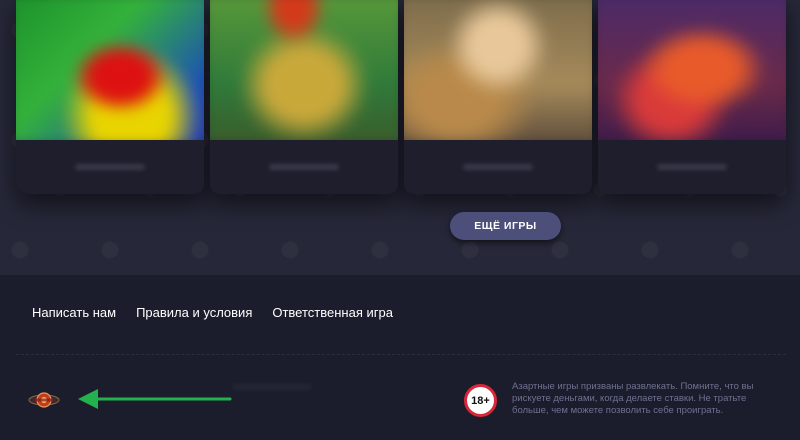 Image resolution: width=800 pixels, height=440 pixels. I want to click on blurred-text, so click(272, 387).